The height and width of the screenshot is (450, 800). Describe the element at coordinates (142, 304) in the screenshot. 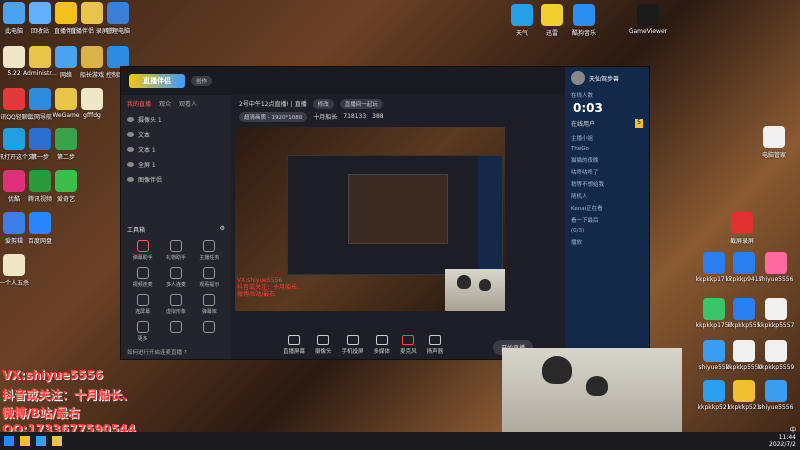

I see `tool-button: 连屏幕` at that location.